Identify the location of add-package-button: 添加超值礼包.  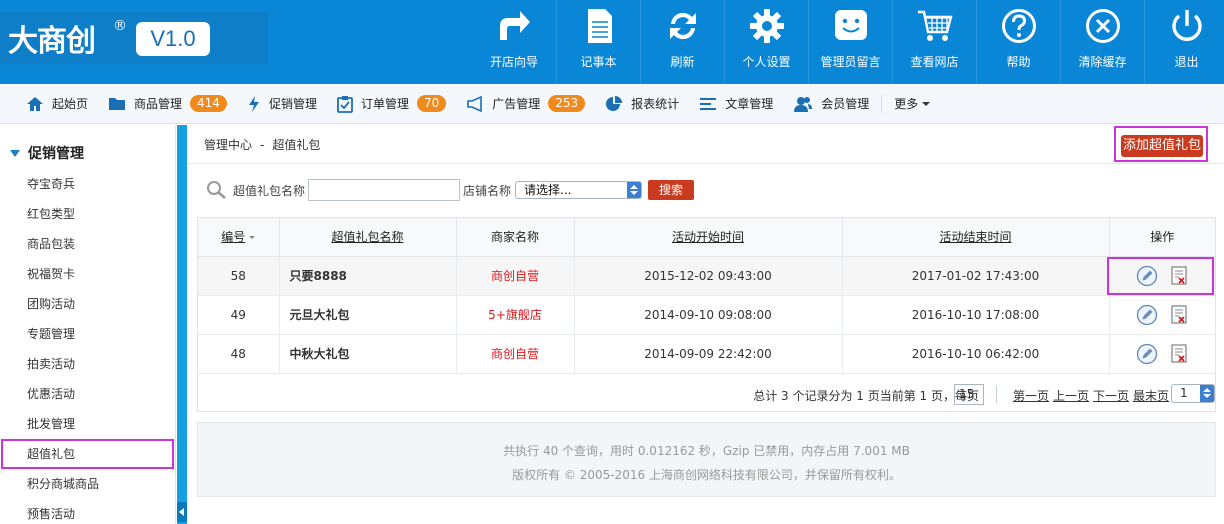
(1162, 146).